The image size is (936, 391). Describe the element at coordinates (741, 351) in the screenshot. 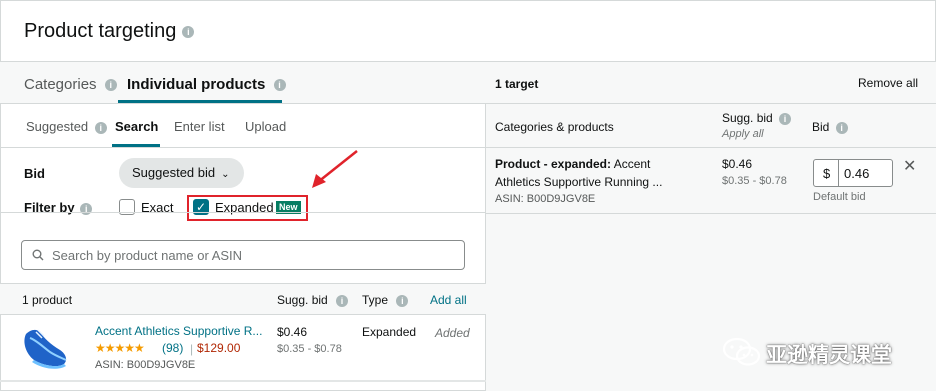

I see `wechat-icon` at that location.